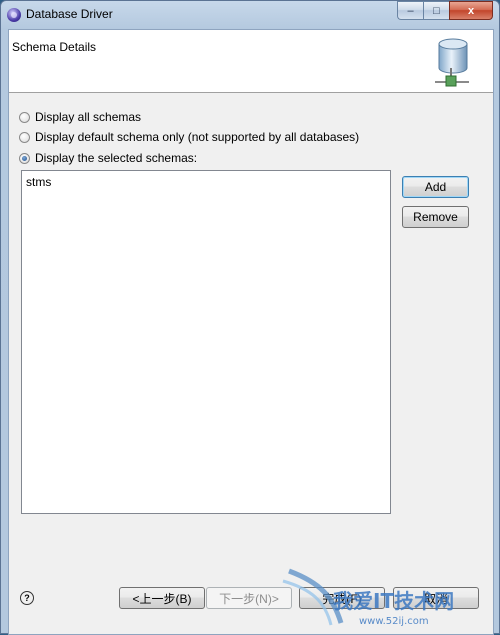 This screenshot has width=500, height=635. Describe the element at coordinates (342, 598) in the screenshot. I see `finish-button: 完成(F)` at that location.